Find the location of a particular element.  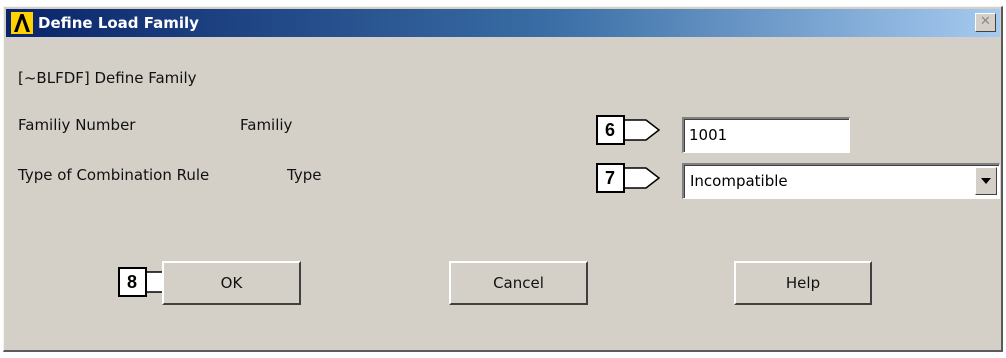

close-button: ✕ is located at coordinates (985, 22).